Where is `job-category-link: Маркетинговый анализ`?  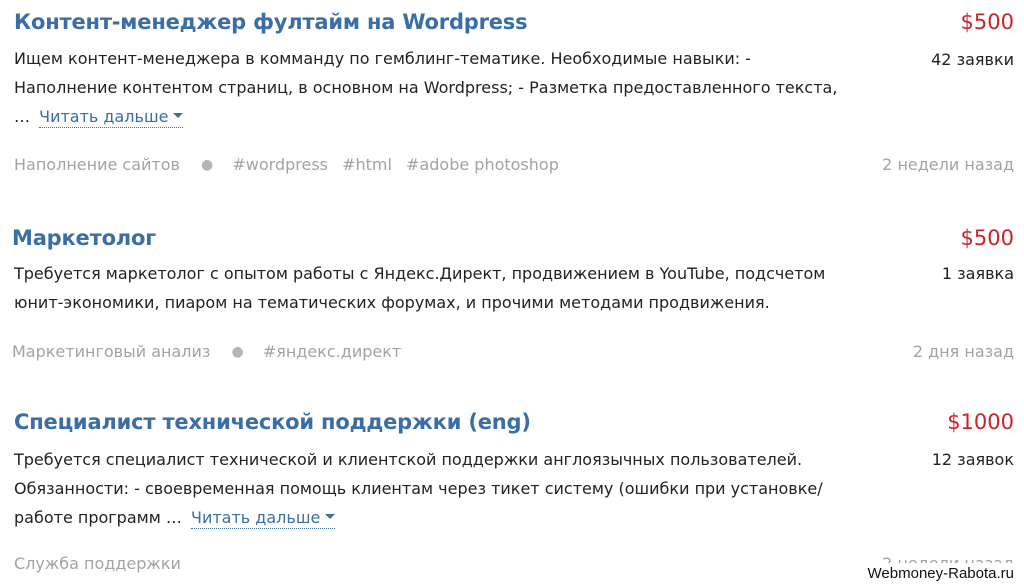 job-category-link: Маркетинговый анализ is located at coordinates (111, 351).